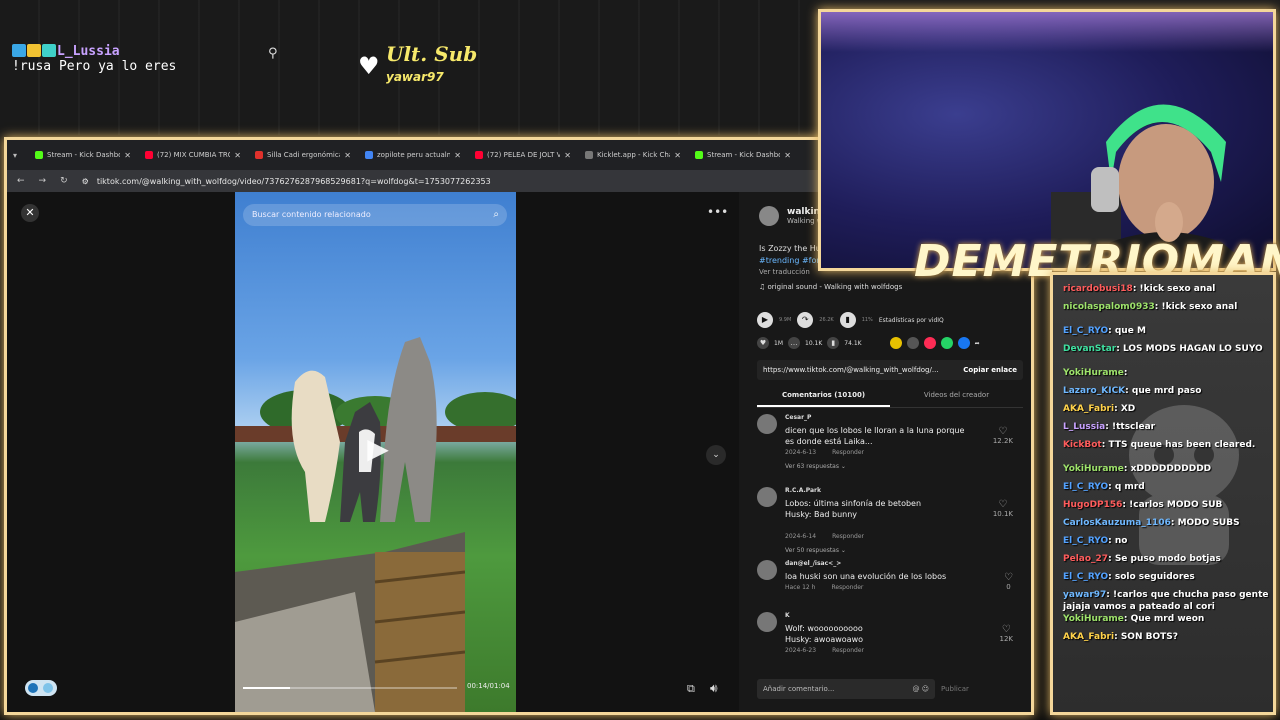  I want to click on chat-username: Lazaro_KICK, so click(1094, 391).